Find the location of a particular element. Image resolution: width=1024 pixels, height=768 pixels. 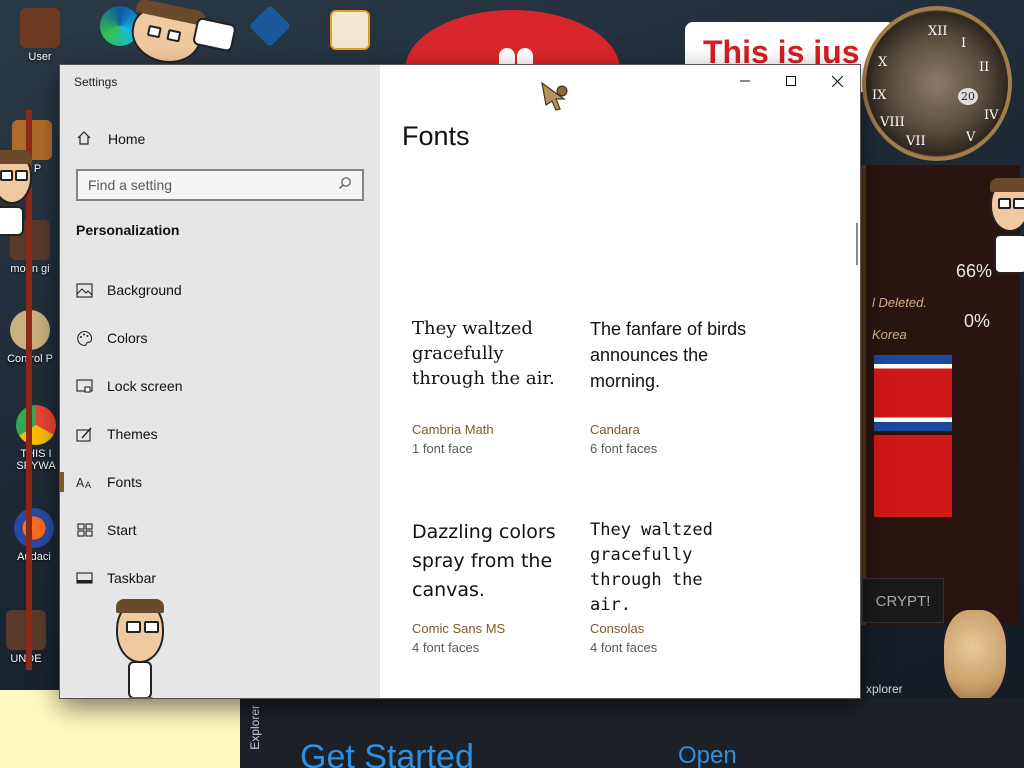

get-started-heading: Get Started is located at coordinates (387, 753).